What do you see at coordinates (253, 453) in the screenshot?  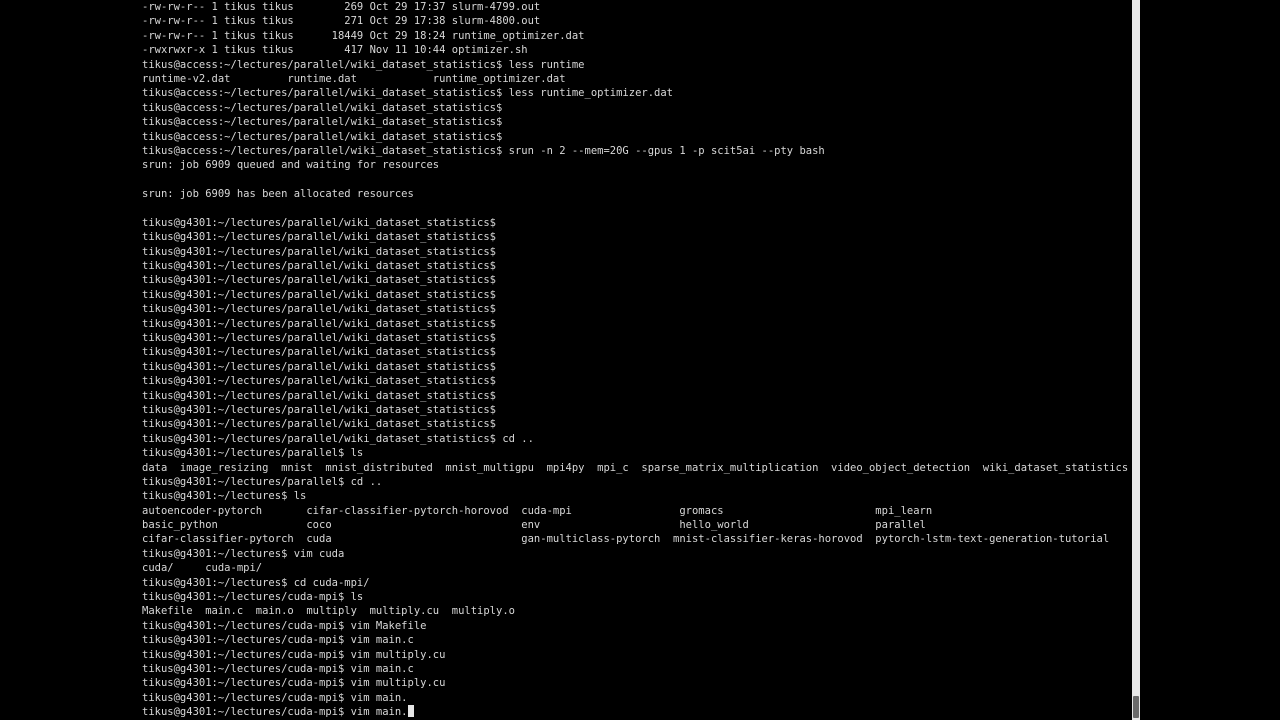 I see `terminal-line: tikus@g4301:~/lectures/parallel$ ls` at bounding box center [253, 453].